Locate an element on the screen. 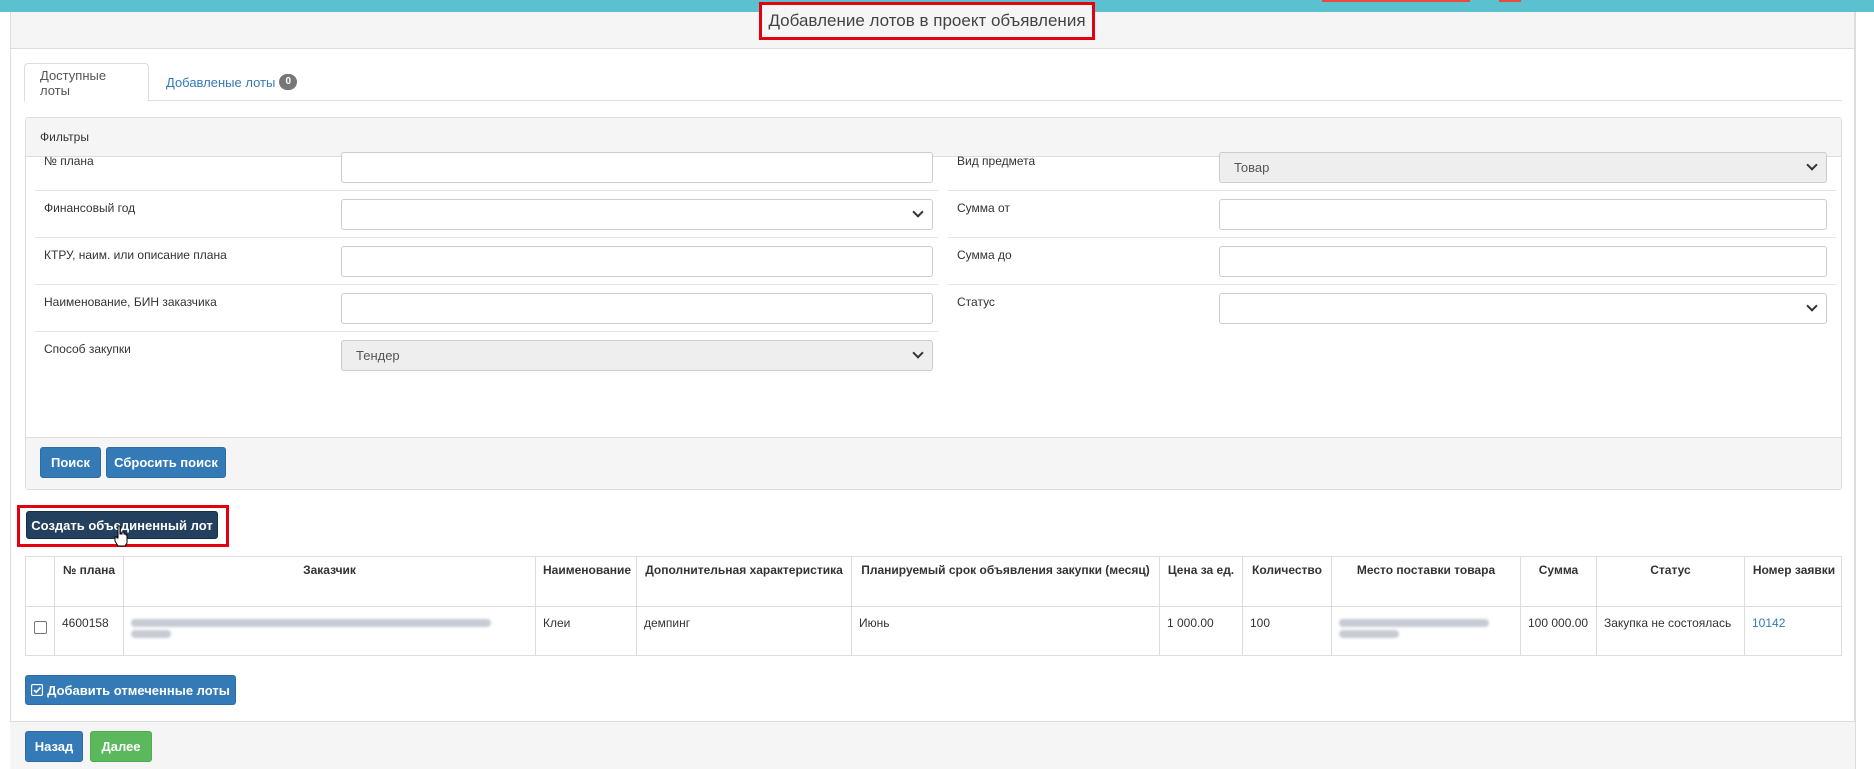 The image size is (1874, 769). filter-row-ktru: КТРУ, наим. или описание плана is located at coordinates (486, 261).